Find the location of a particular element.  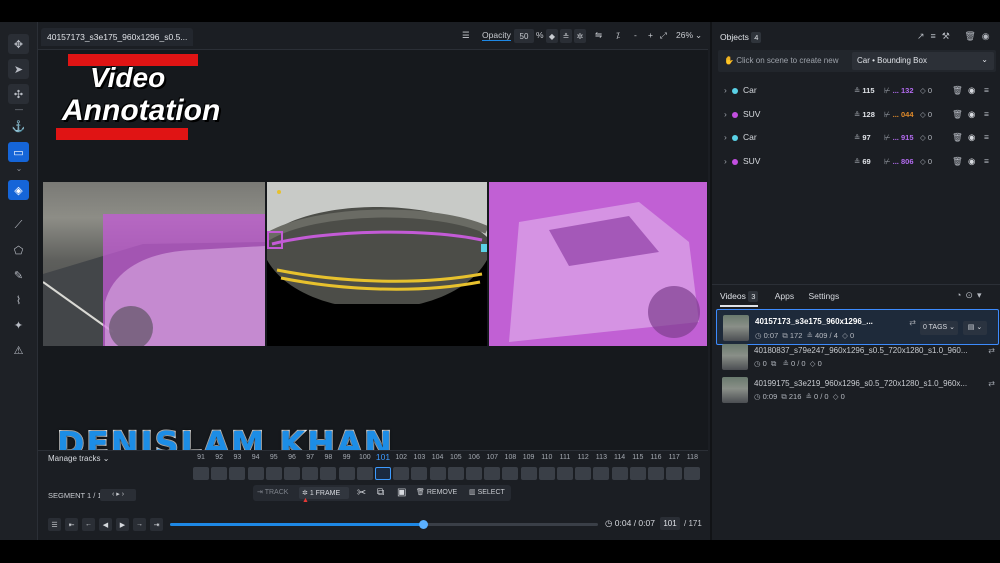

opacity-label: Opacity is located at coordinates (496, 35).